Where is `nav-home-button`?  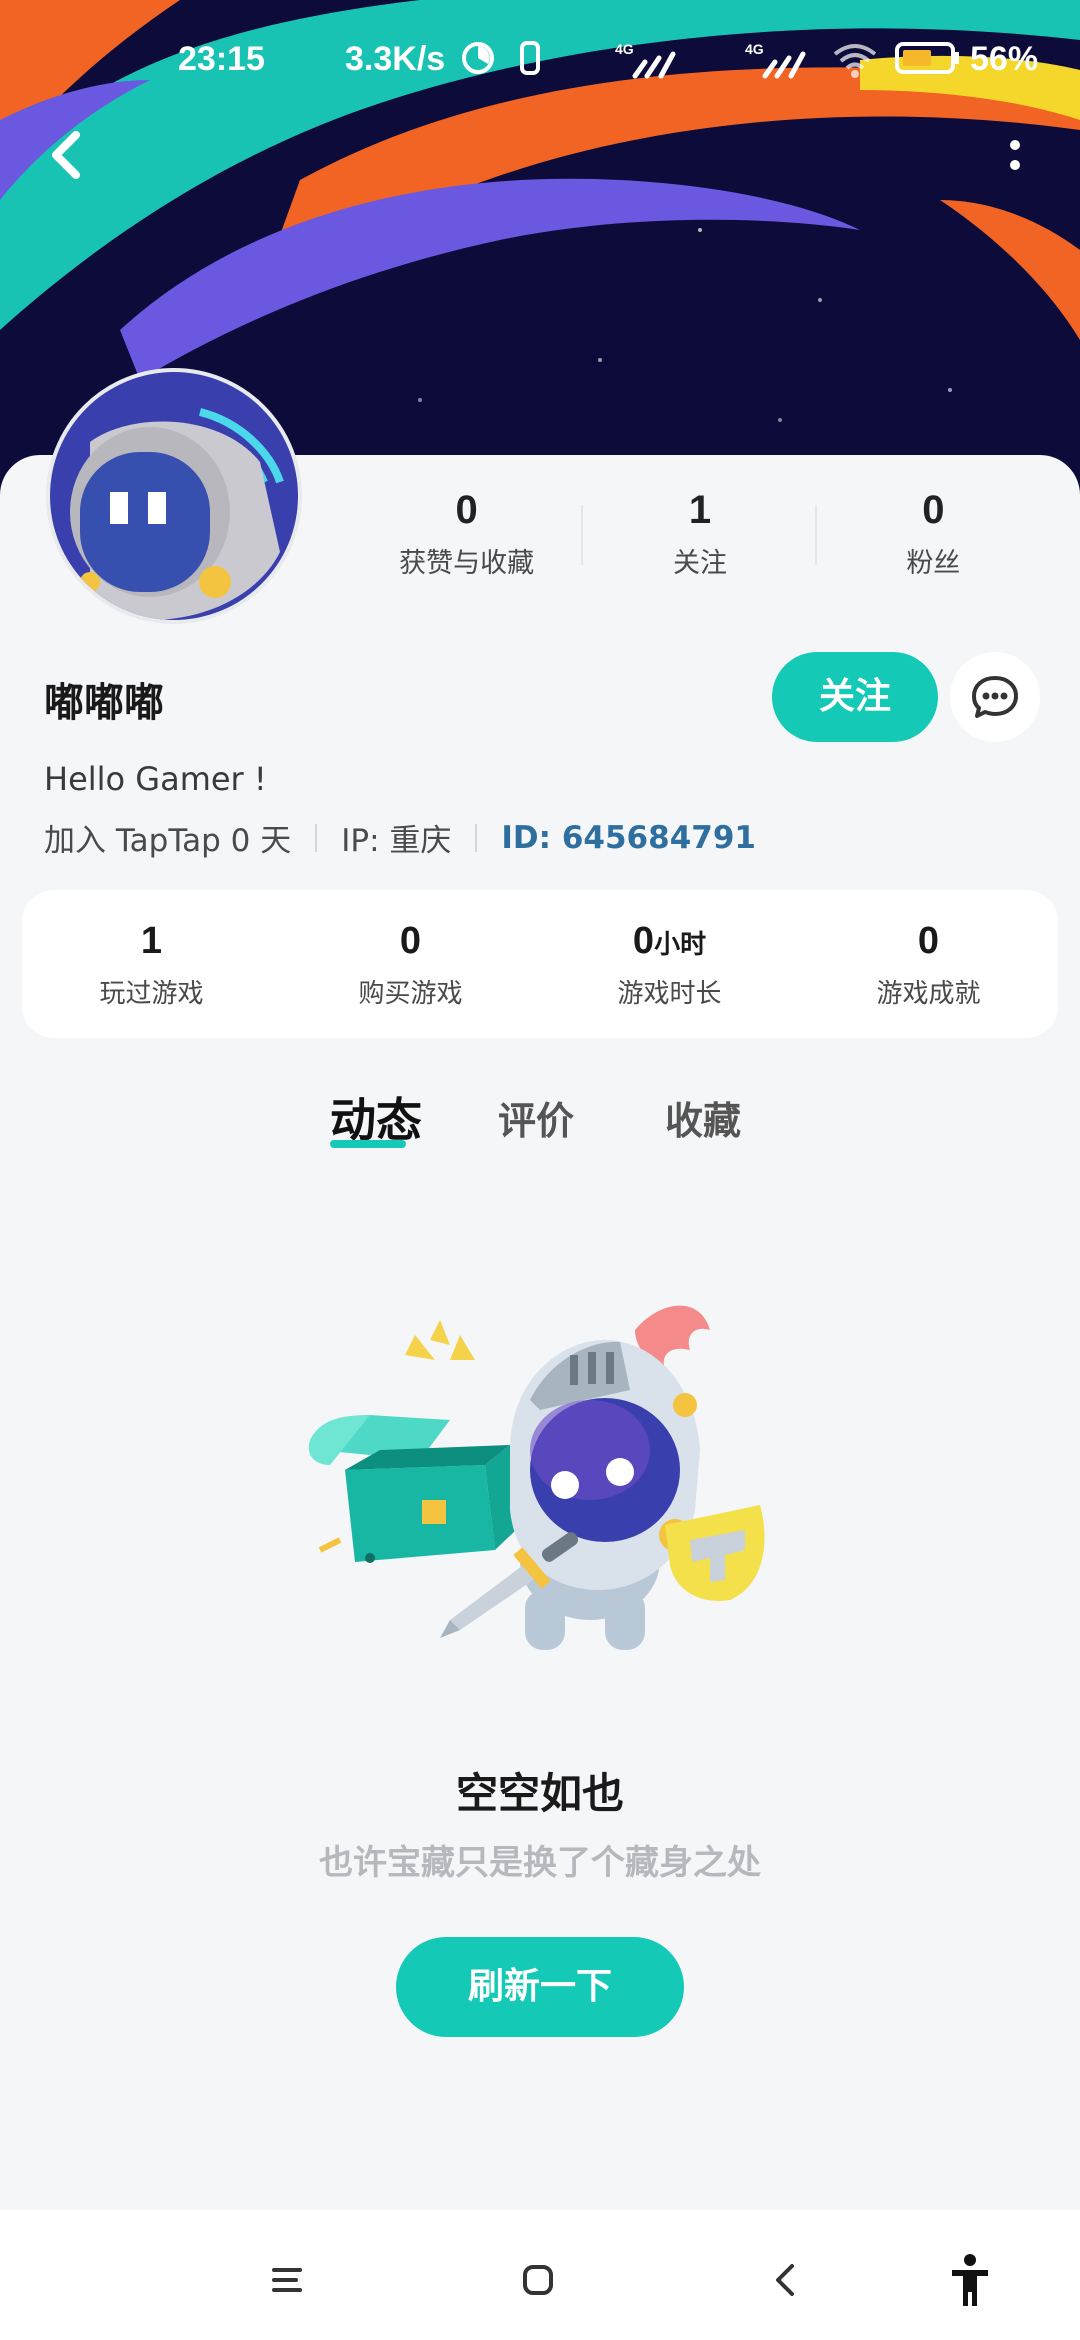 nav-home-button is located at coordinates (538, 2280).